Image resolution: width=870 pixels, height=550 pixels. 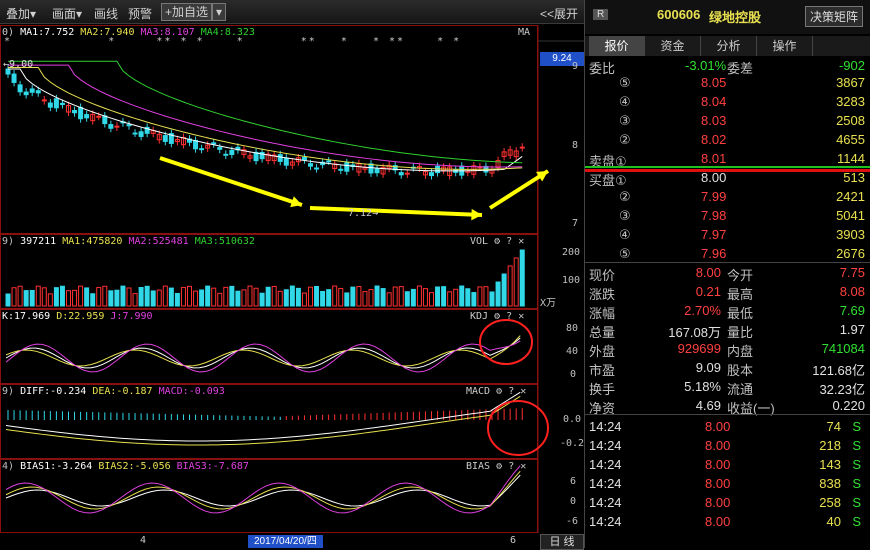 I want to click on stock-name: 绿地控股, so click(x=735, y=17).